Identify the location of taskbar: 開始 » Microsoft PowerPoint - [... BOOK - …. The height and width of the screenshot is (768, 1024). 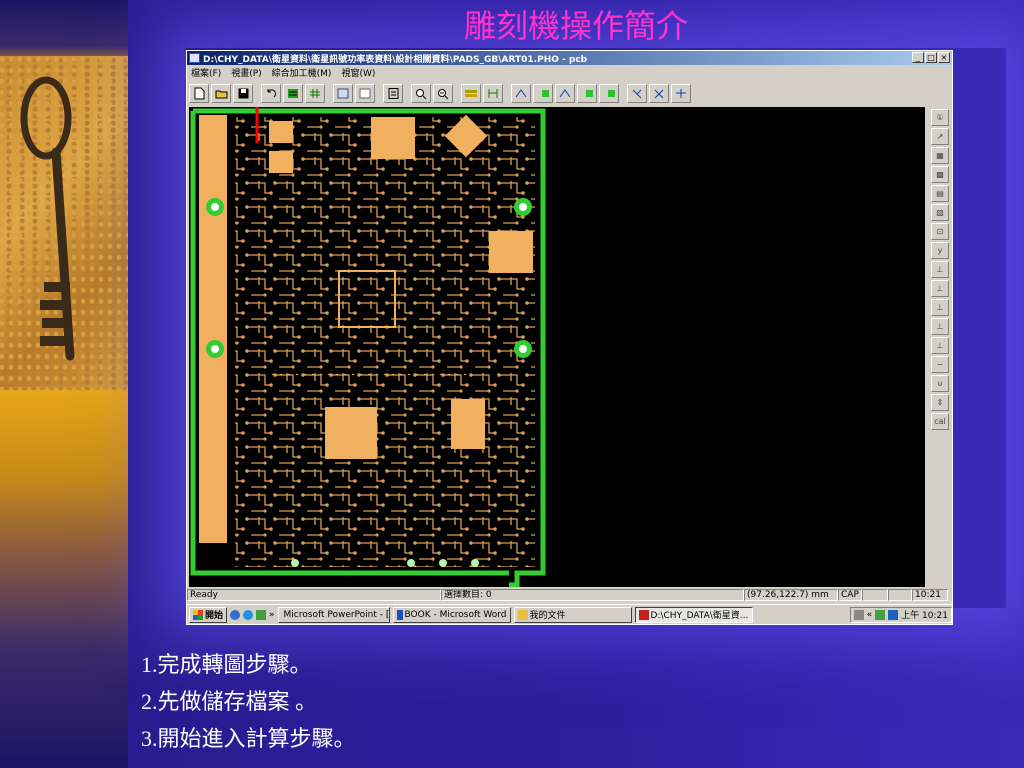
(569, 614).